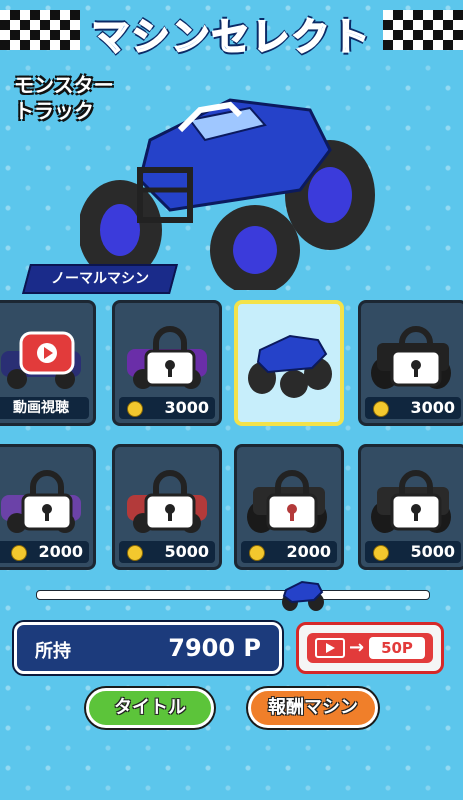 Image resolution: width=463 pixels, height=800 pixels. I want to click on car-card-video-label: 動画視聴, so click(44, 408).